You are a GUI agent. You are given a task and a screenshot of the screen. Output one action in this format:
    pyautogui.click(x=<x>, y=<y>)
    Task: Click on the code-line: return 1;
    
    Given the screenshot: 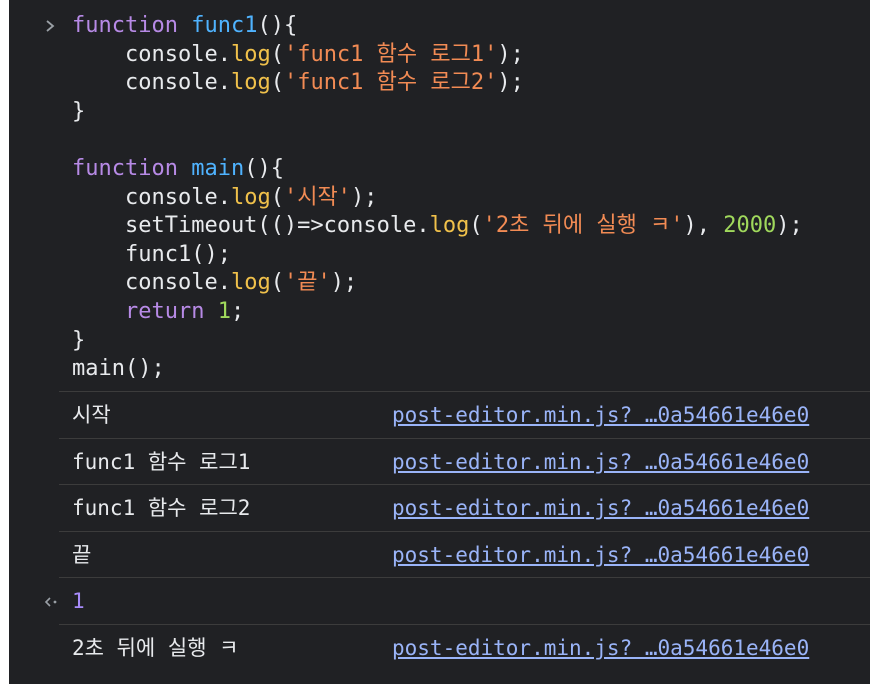 What is the action you would take?
    pyautogui.click(x=437, y=312)
    